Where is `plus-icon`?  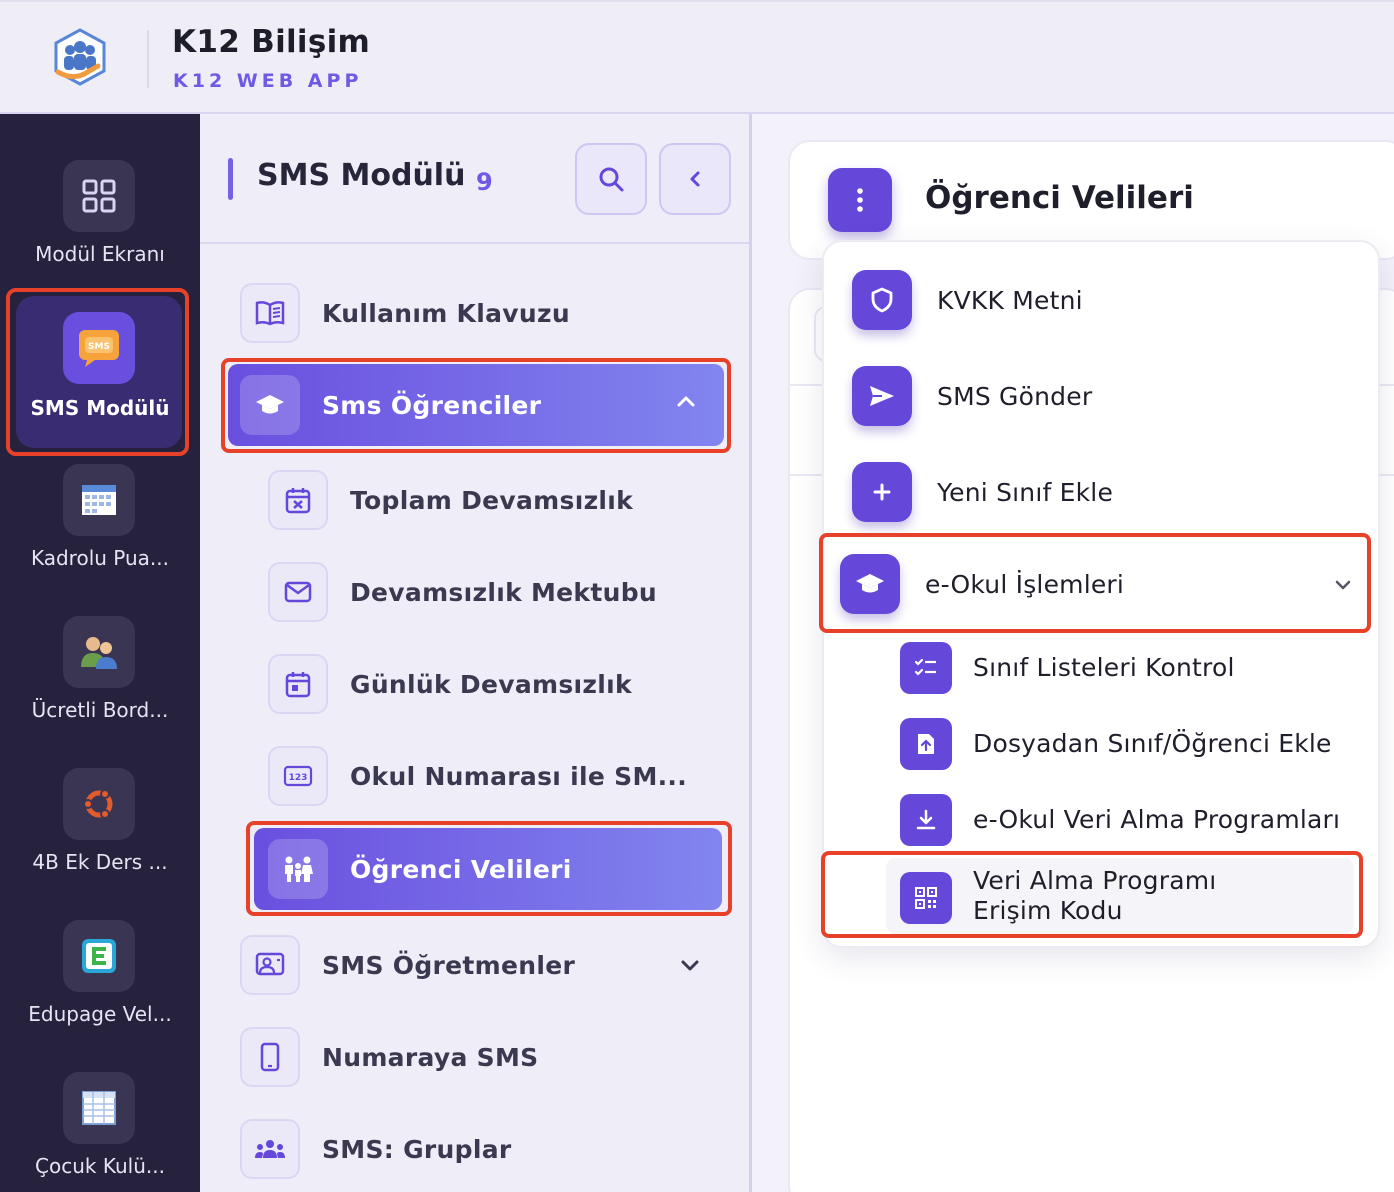
plus-icon is located at coordinates (882, 492).